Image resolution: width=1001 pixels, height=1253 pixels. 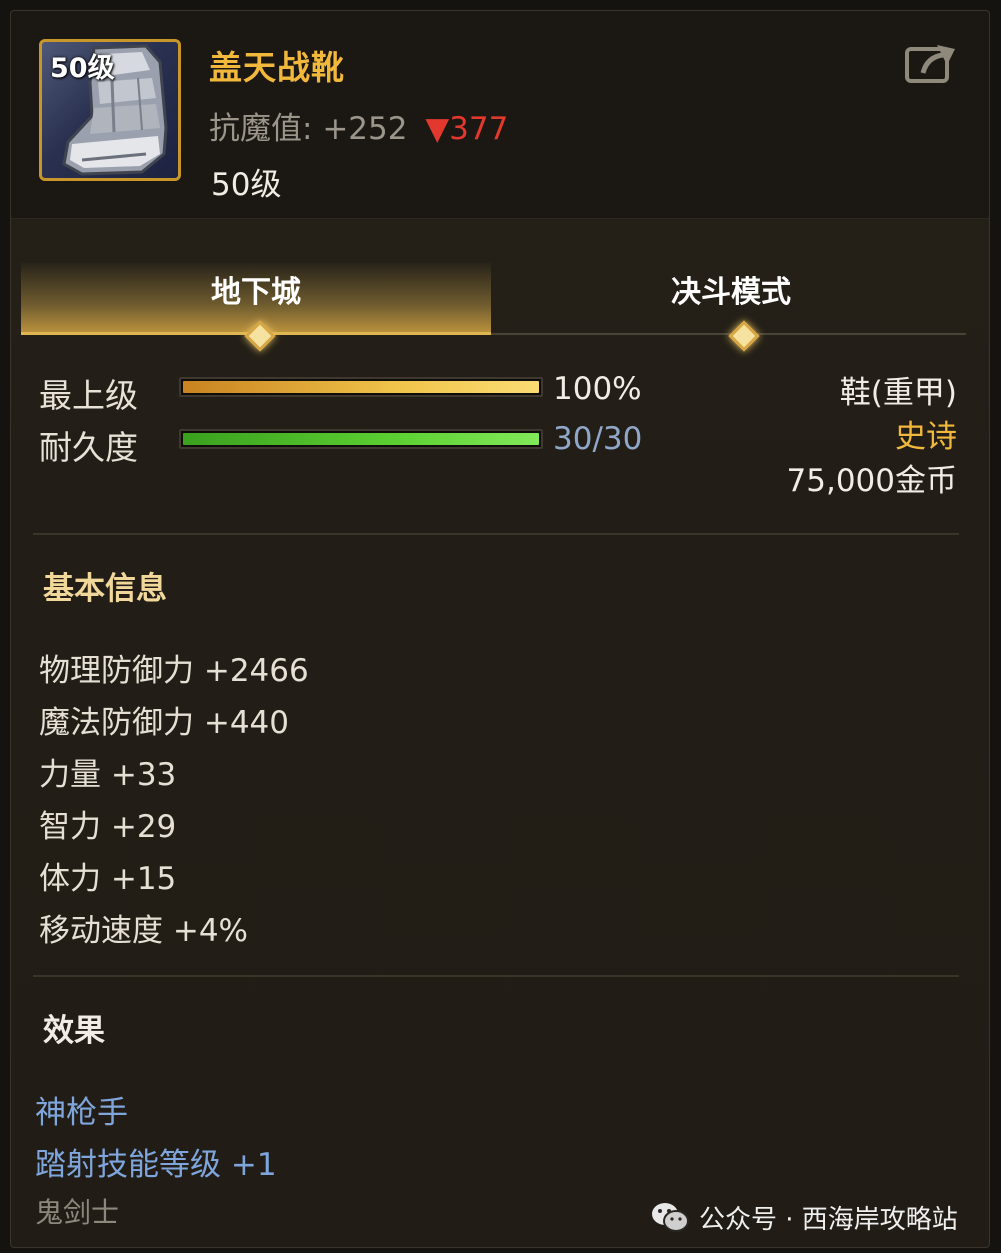 I want to click on durability-bar-fill, so click(x=361, y=439).